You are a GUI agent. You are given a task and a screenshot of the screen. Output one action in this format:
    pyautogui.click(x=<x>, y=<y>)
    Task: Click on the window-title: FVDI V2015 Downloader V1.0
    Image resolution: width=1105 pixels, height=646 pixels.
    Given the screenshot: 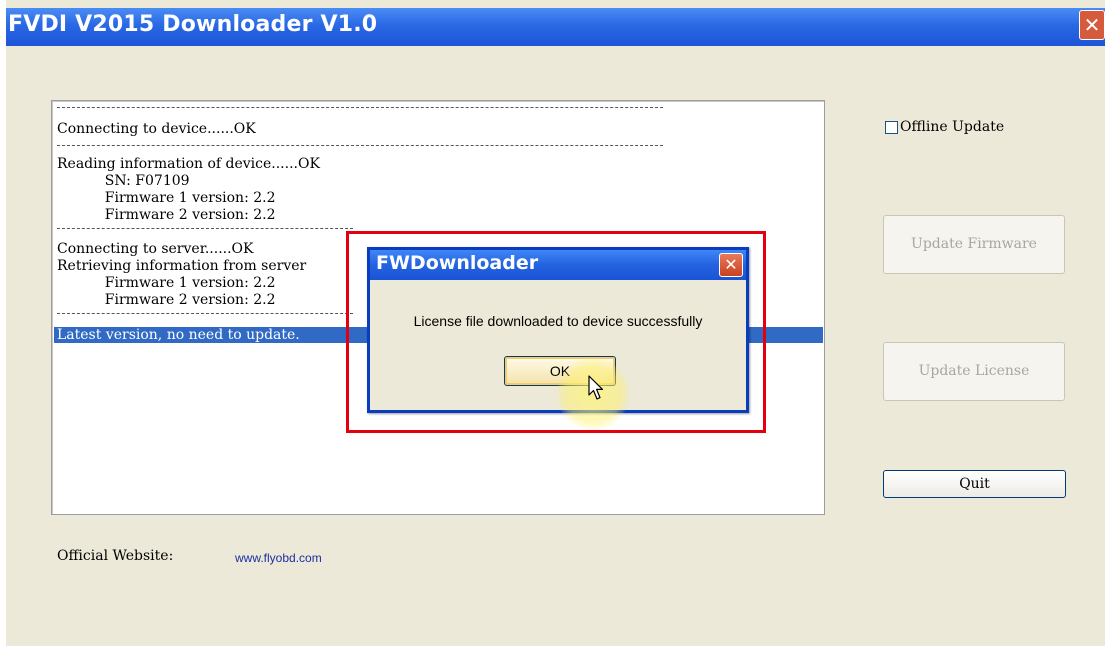 What is the action you would take?
    pyautogui.click(x=193, y=24)
    